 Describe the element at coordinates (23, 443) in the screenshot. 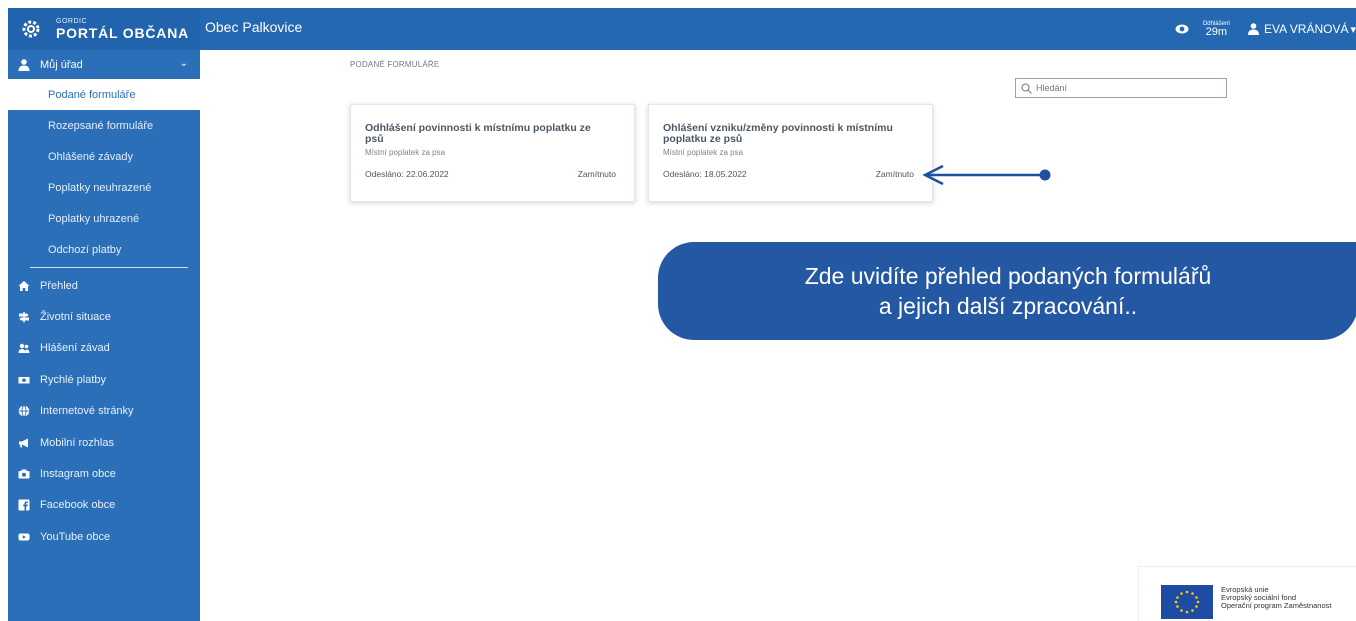

I see `megaphone-icon` at that location.